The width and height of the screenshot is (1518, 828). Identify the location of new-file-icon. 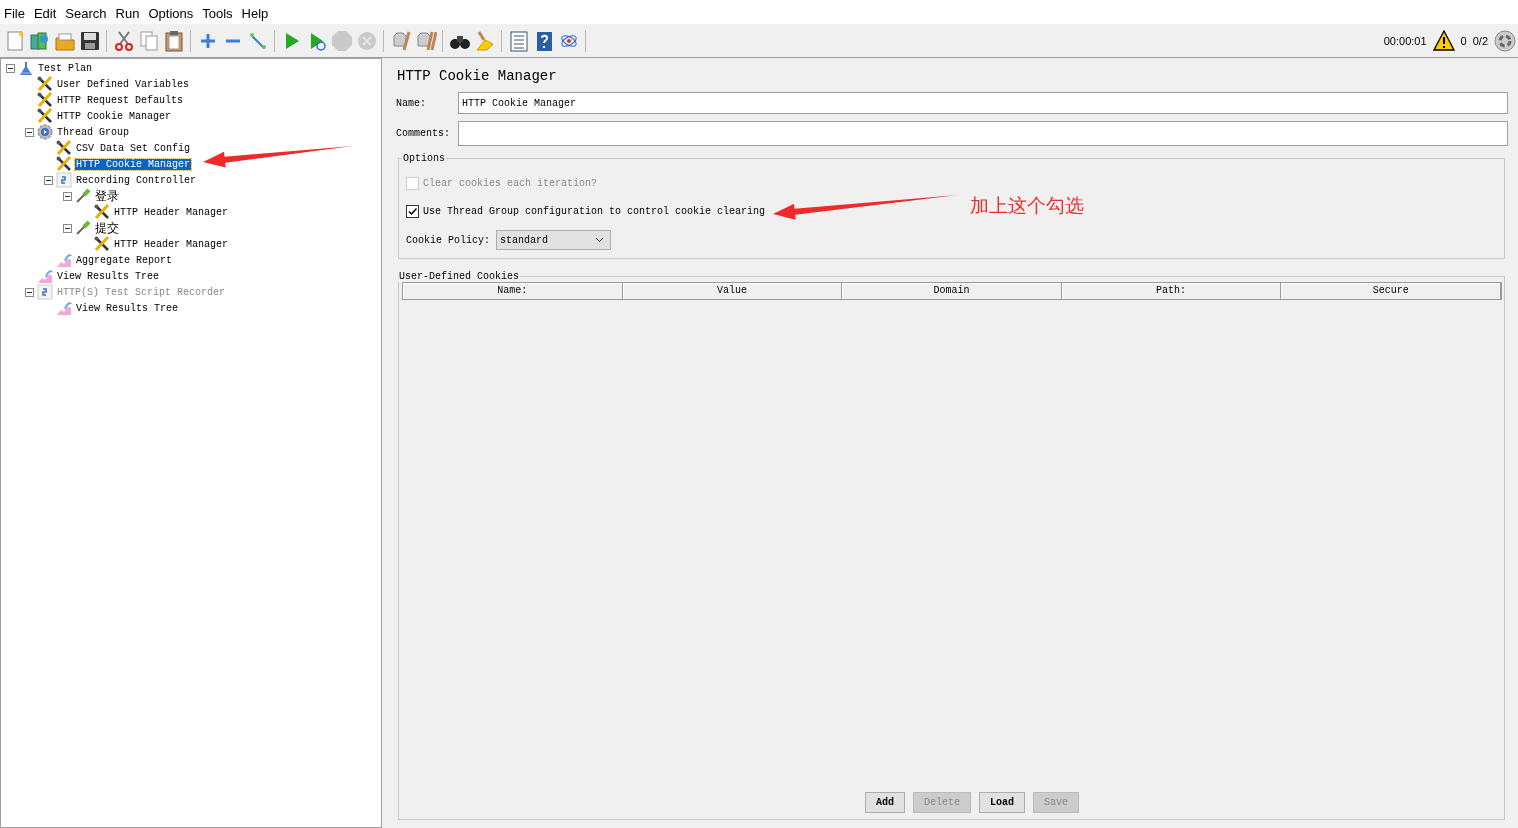
(15, 40).